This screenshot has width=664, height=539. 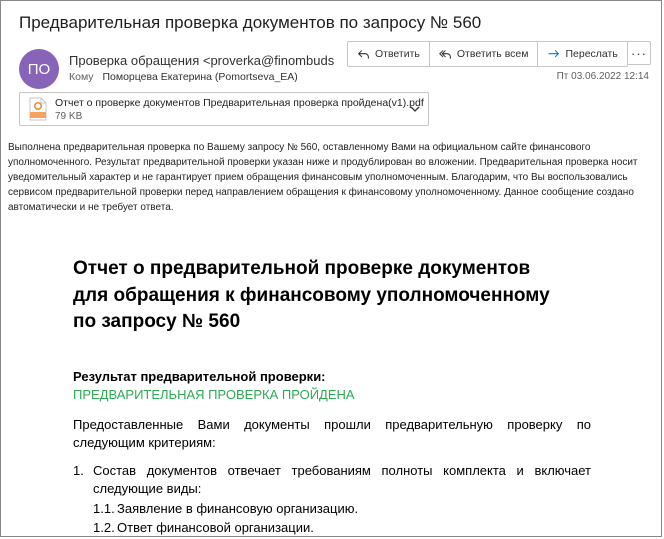 What do you see at coordinates (214, 394) in the screenshot?
I see `result-value: ПРЕДВАРИТЕЛЬНАЯ ПРОВЕРКА ПРОЙДЕНА` at bounding box center [214, 394].